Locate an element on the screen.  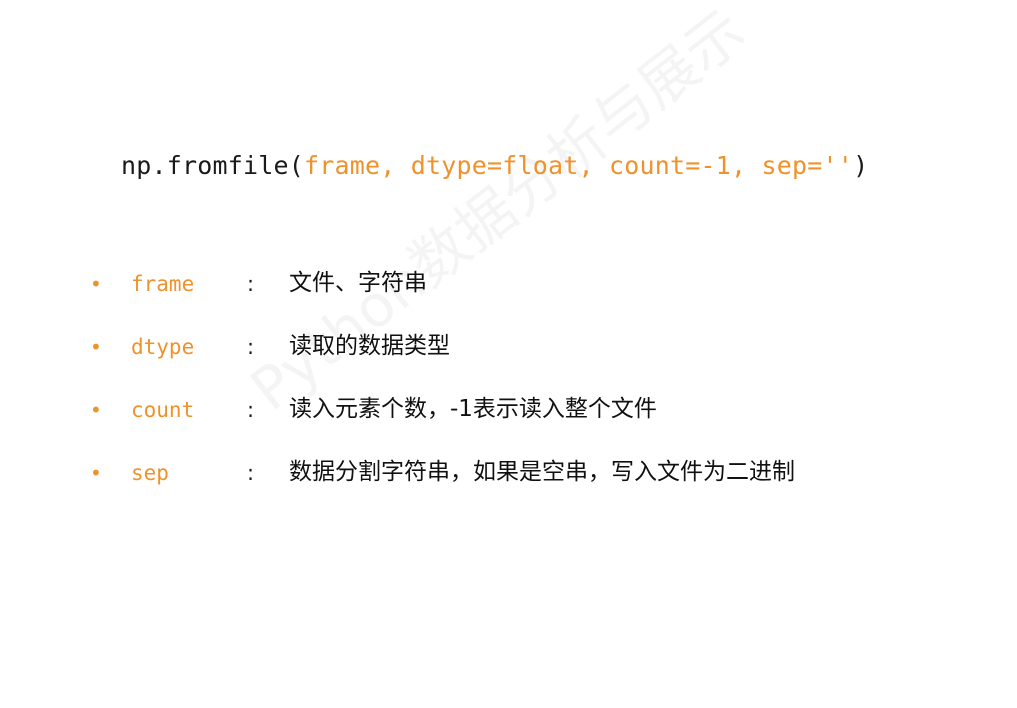
param-name: dtype is located at coordinates (163, 347).